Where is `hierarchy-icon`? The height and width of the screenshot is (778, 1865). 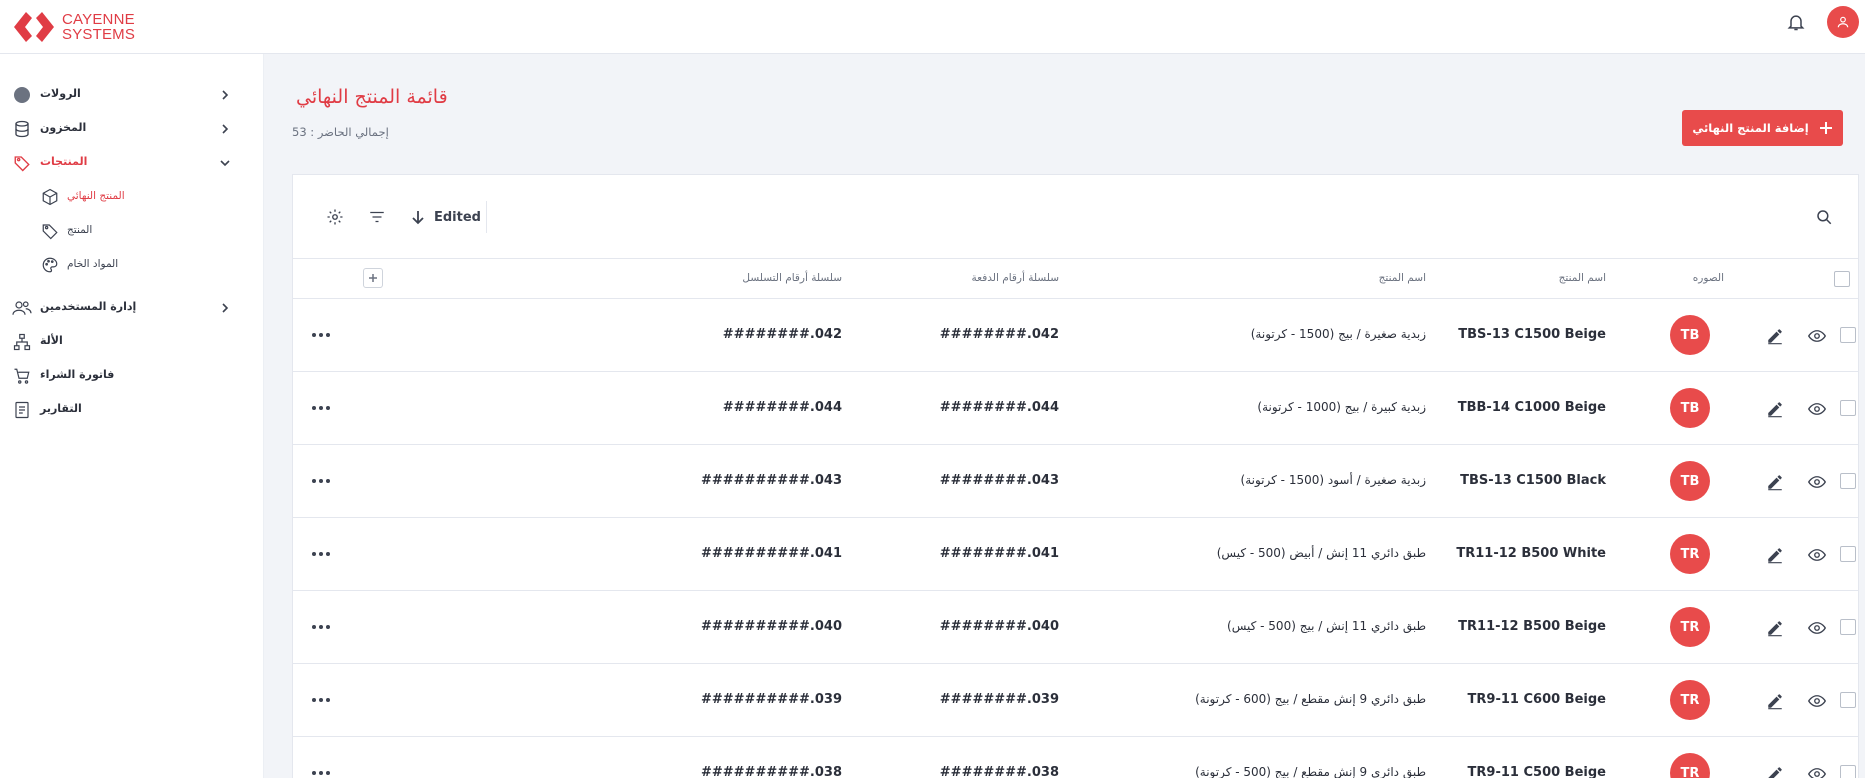 hierarchy-icon is located at coordinates (22, 342).